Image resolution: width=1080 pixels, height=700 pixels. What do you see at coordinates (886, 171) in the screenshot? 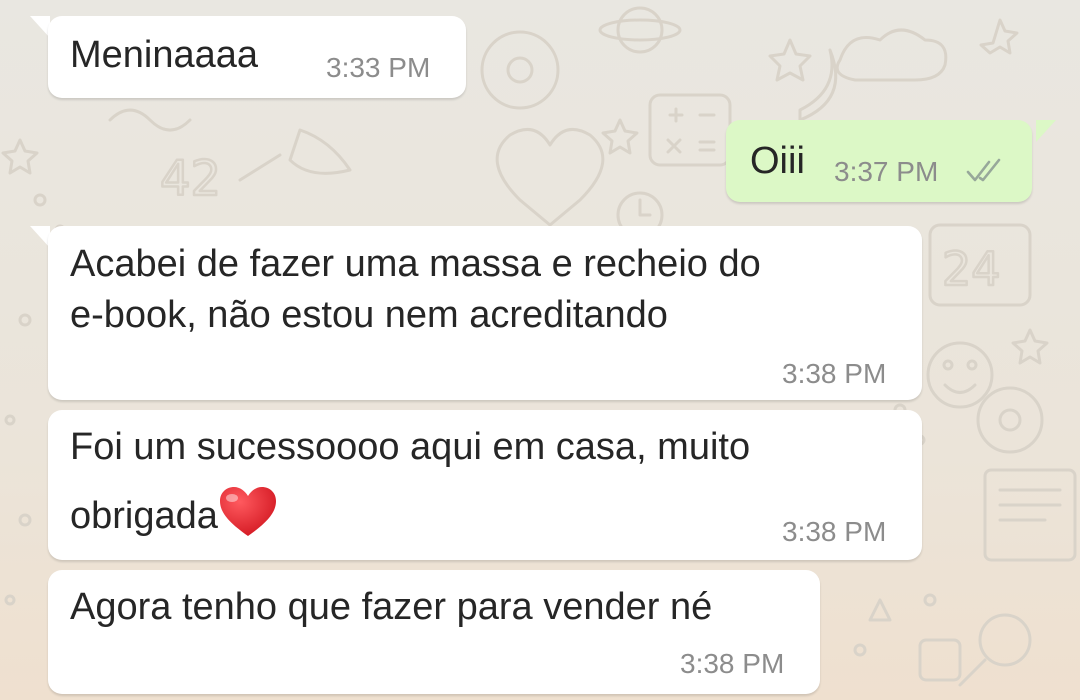
I see `message-timestamp: 3:37 PM` at bounding box center [886, 171].